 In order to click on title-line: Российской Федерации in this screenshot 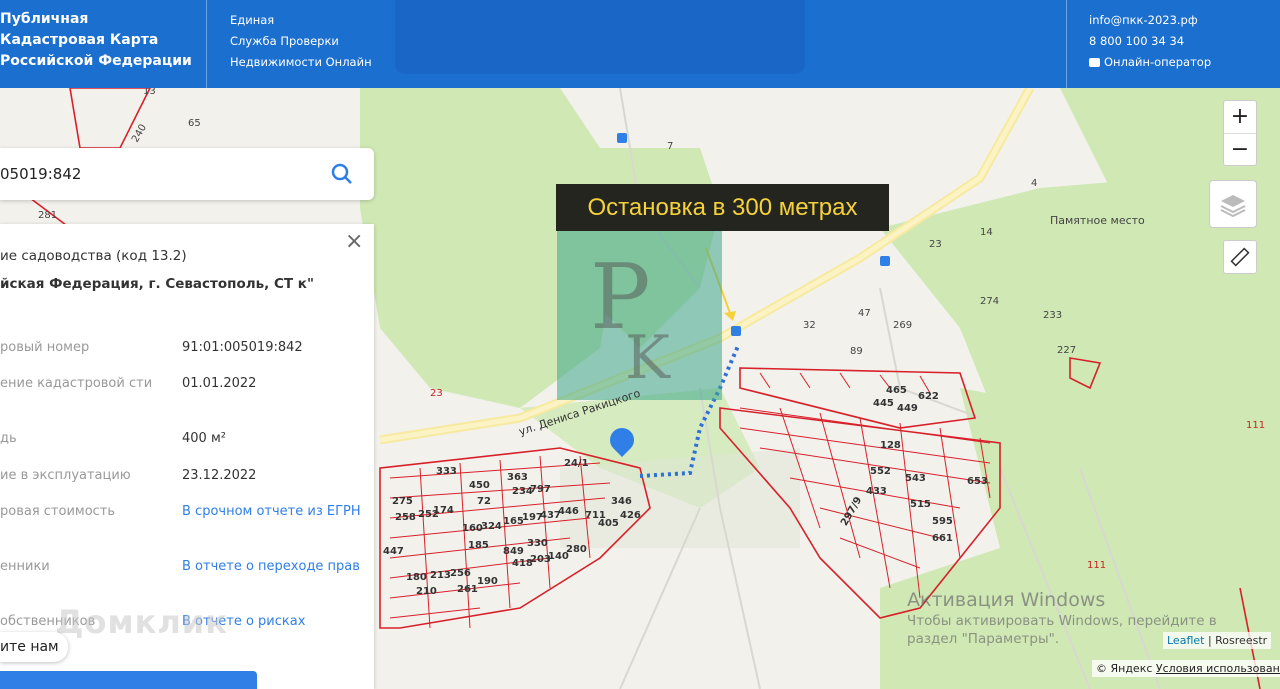, I will do `click(96, 61)`.